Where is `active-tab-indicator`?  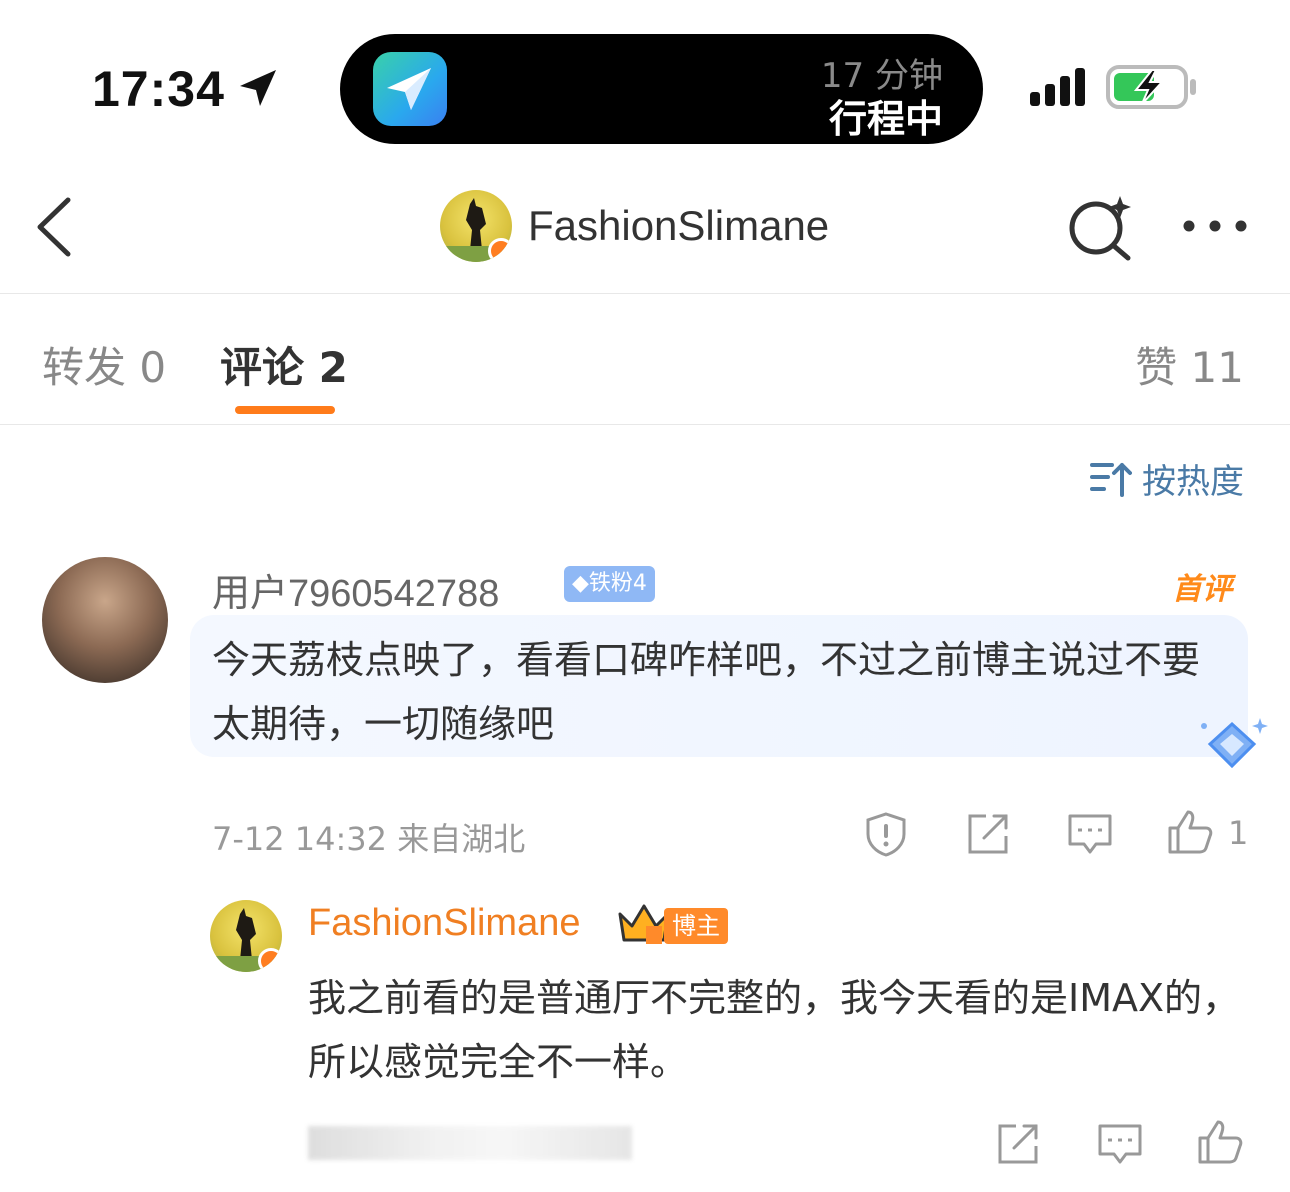
active-tab-indicator is located at coordinates (285, 410).